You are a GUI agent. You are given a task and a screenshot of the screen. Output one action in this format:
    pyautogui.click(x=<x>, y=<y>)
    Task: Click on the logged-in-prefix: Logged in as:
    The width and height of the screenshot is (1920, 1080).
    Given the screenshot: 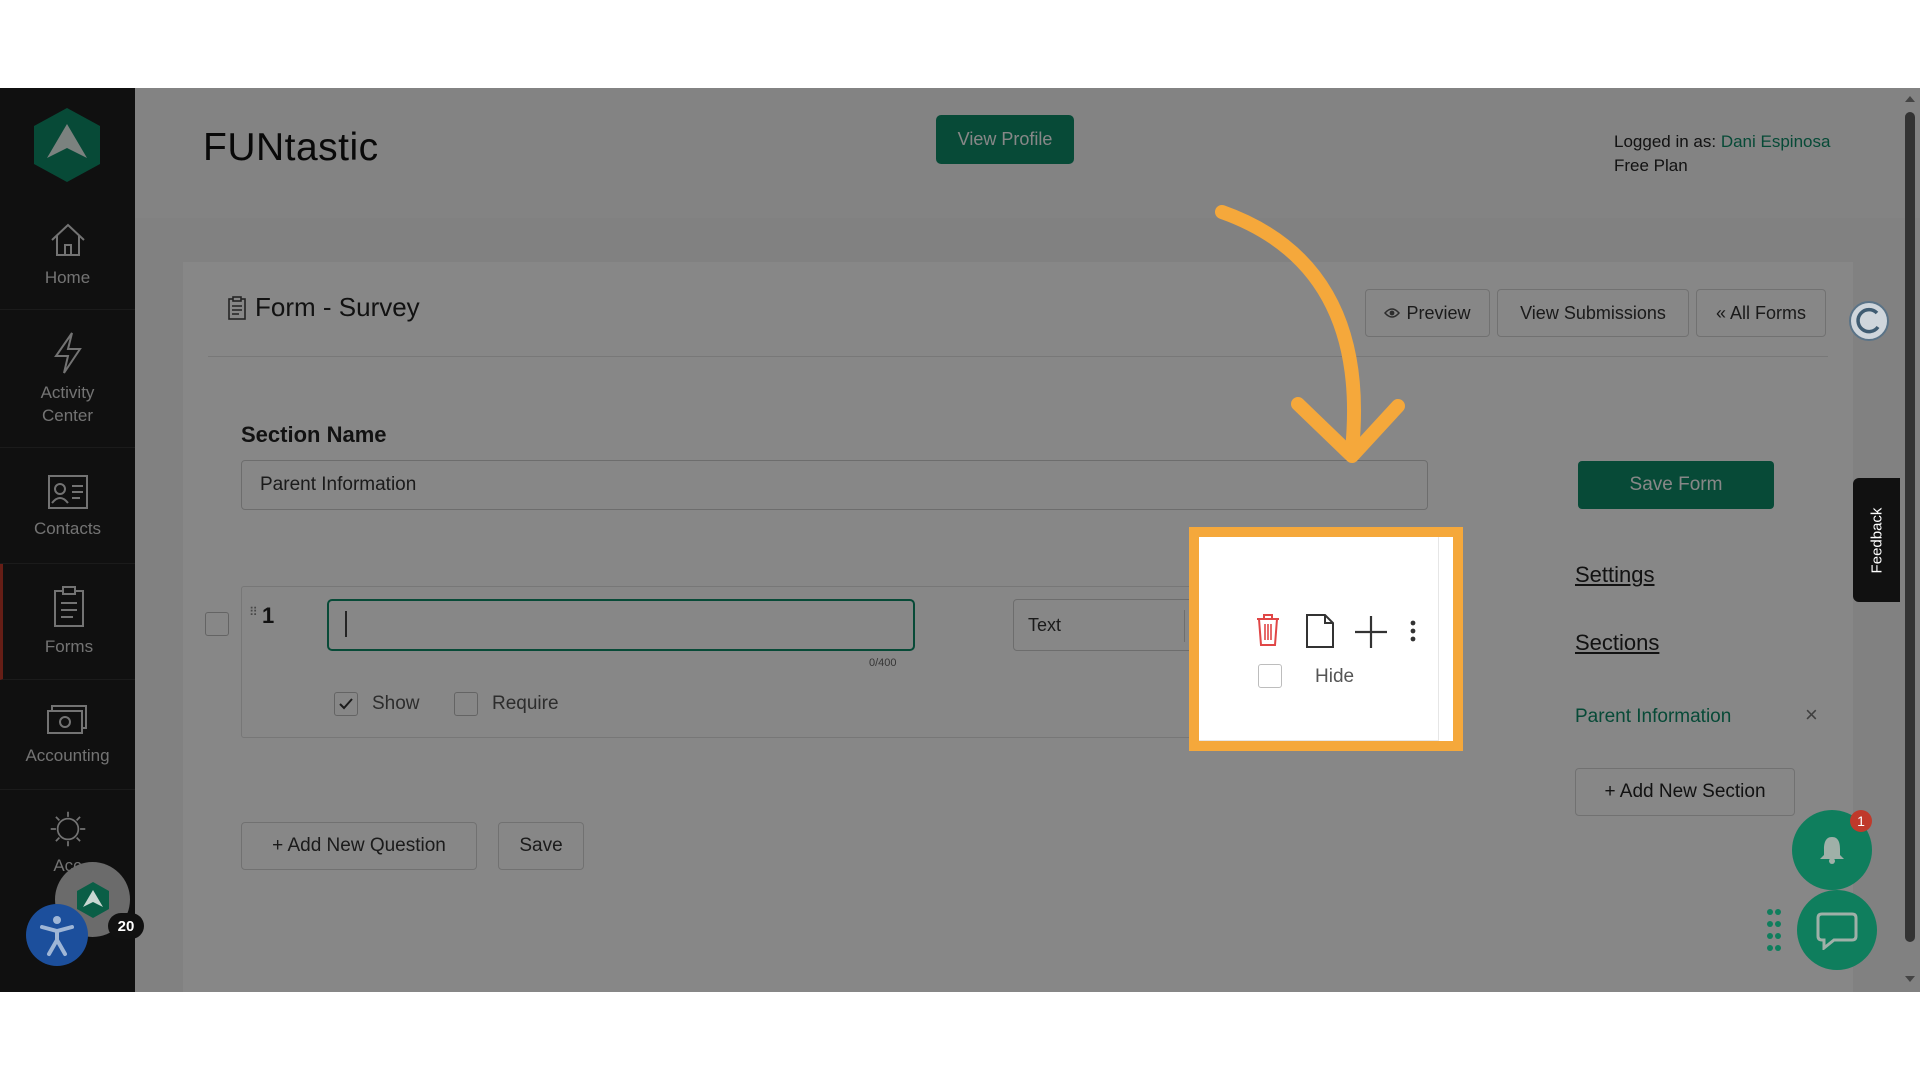 What is the action you would take?
    pyautogui.click(x=1667, y=141)
    